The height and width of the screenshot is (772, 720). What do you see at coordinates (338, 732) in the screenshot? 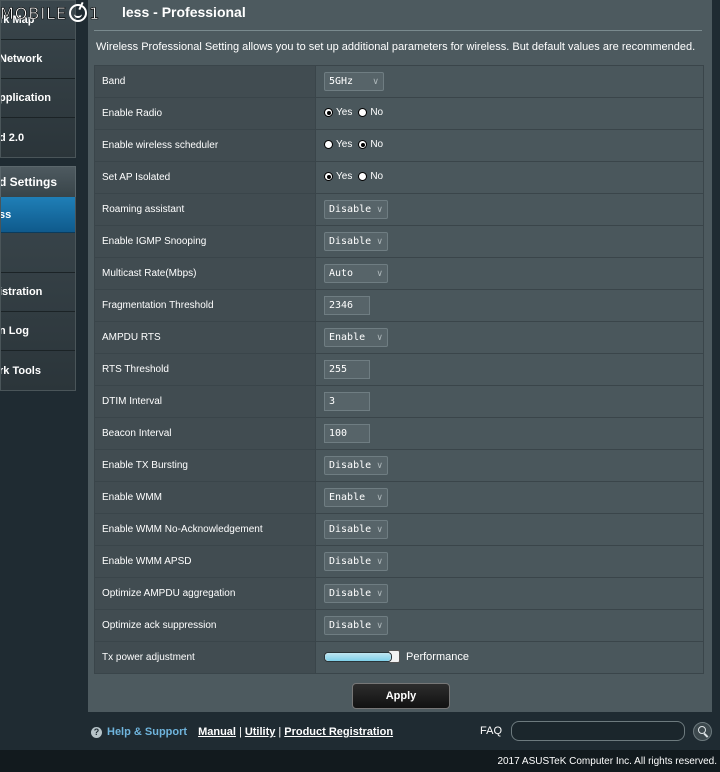
I see `product-registration-link: Product Registration` at bounding box center [338, 732].